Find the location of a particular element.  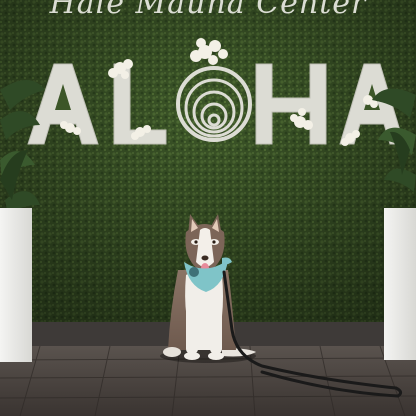

dog-paw-right is located at coordinates (216, 356).